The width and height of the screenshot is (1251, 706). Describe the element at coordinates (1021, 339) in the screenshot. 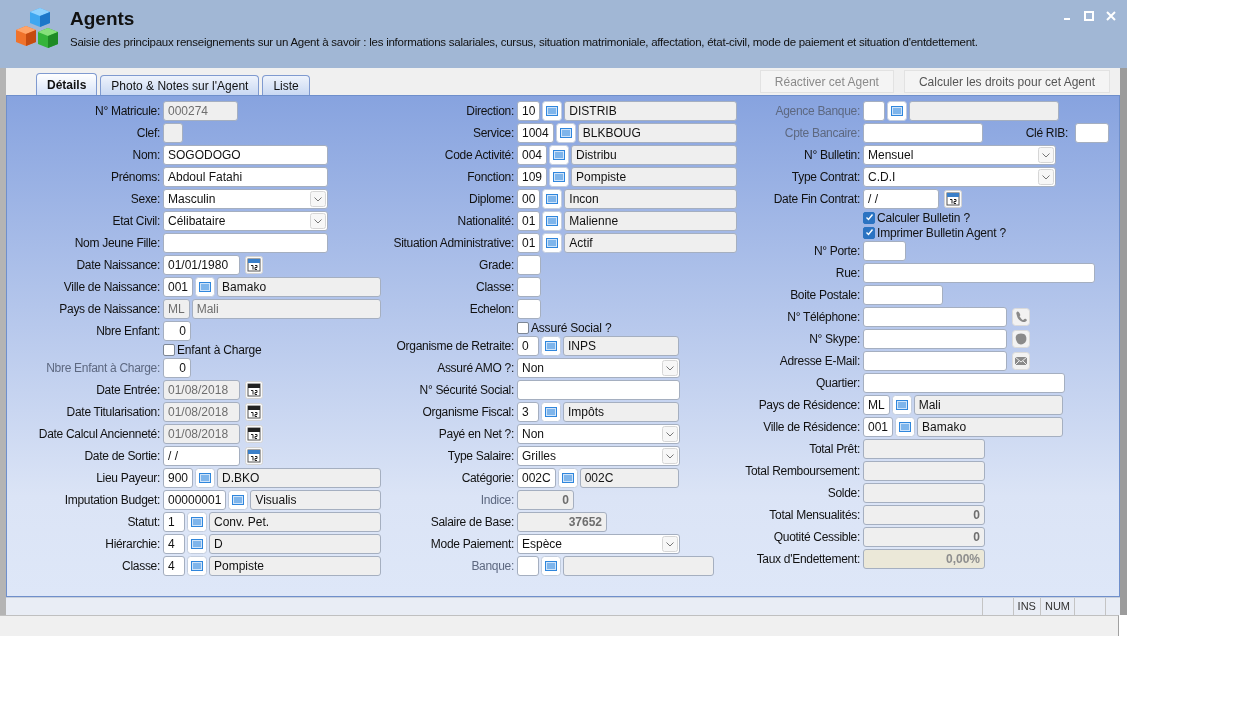

I see `chat-icon` at that location.